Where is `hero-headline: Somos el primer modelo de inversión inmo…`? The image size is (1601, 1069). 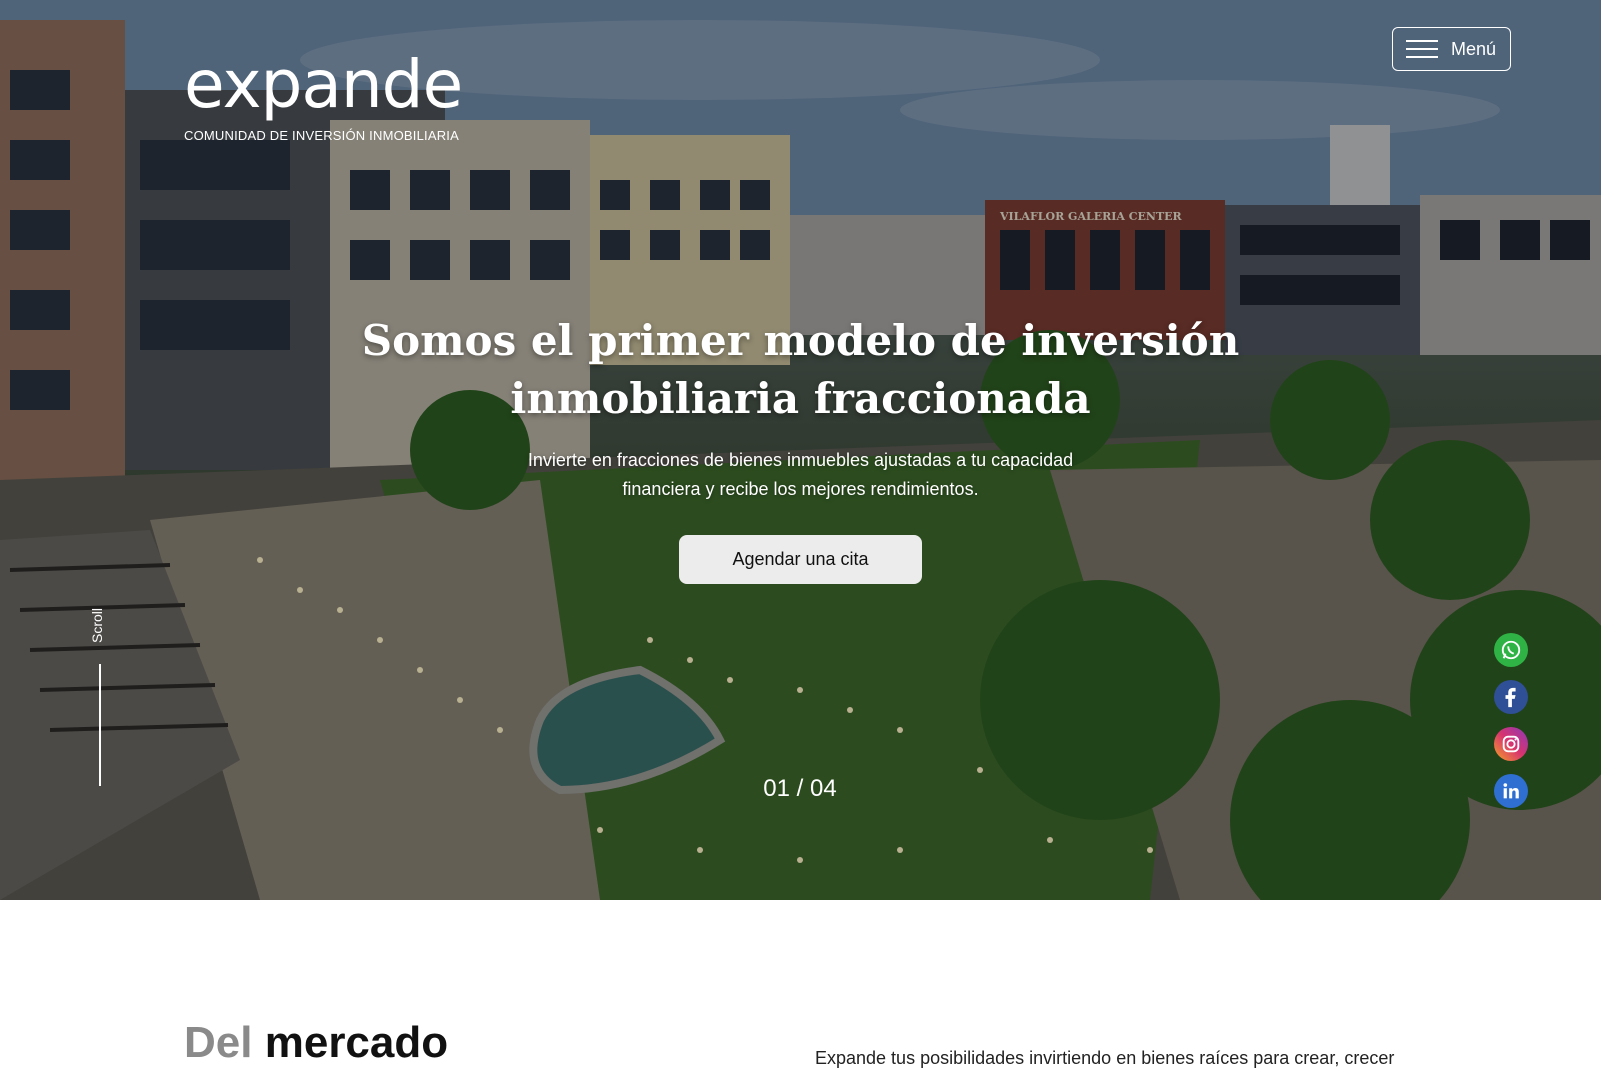 hero-headline: Somos el primer modelo de inversión inmo… is located at coordinates (800, 369).